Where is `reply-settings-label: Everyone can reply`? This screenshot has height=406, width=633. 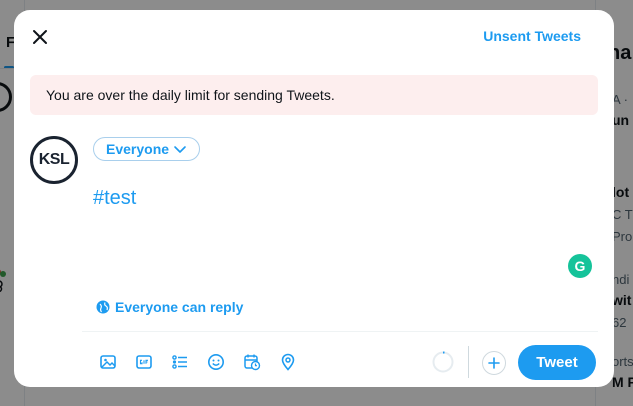
reply-settings-label: Everyone can reply is located at coordinates (179, 307).